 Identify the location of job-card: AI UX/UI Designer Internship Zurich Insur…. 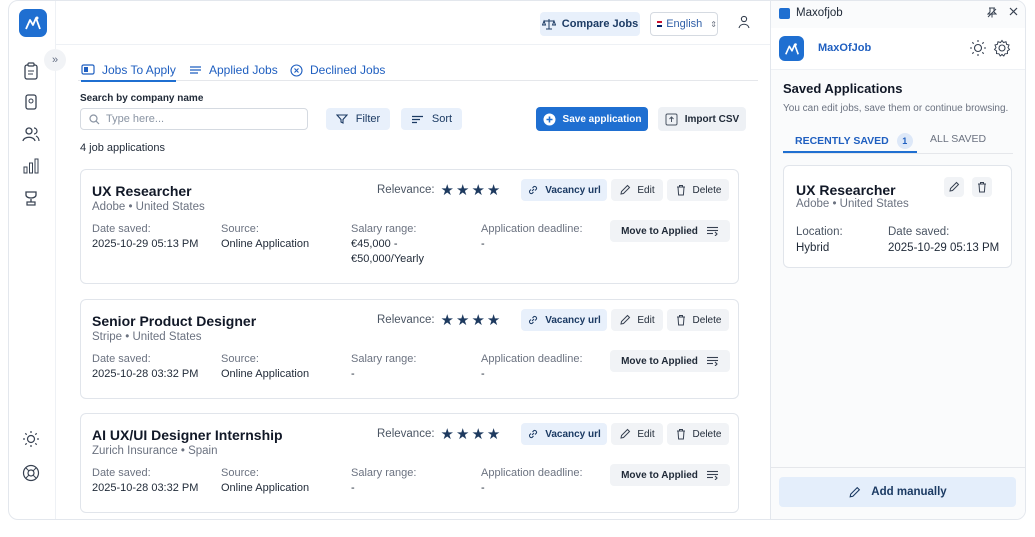
(409, 463).